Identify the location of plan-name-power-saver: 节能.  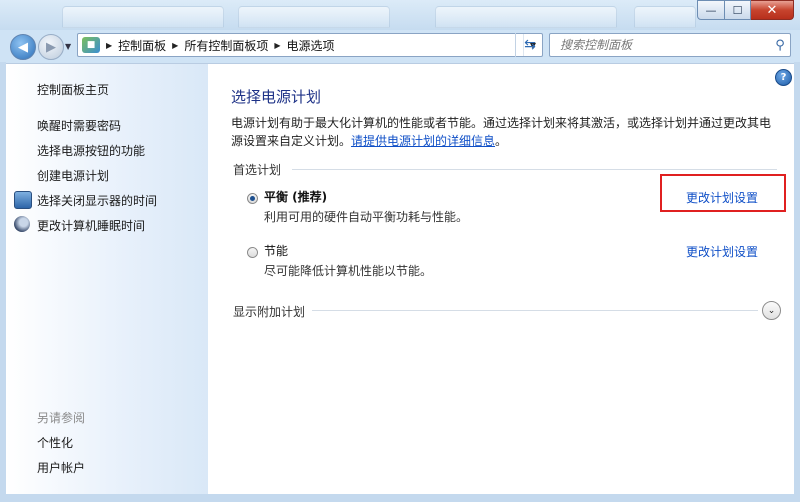
(276, 250).